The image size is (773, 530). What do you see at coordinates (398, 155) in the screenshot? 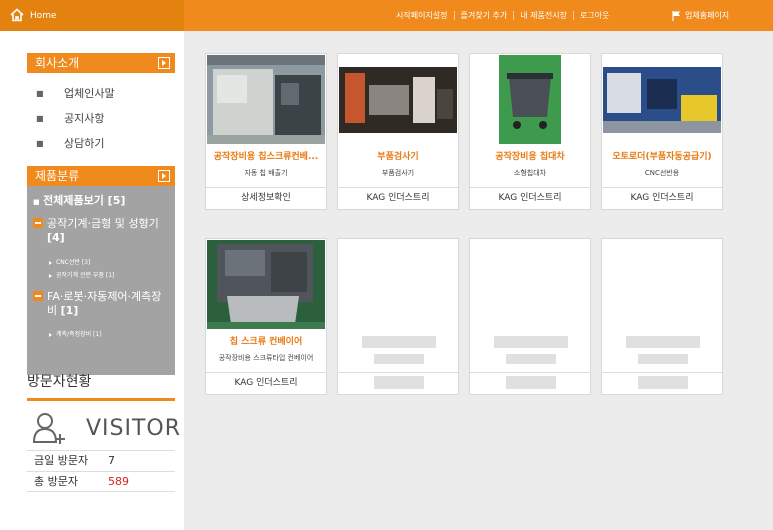
I see `product-title: 부품검사기` at bounding box center [398, 155].